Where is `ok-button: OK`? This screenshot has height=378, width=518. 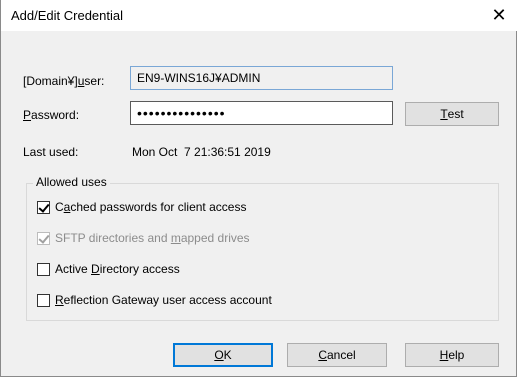
ok-button: OK is located at coordinates (223, 355).